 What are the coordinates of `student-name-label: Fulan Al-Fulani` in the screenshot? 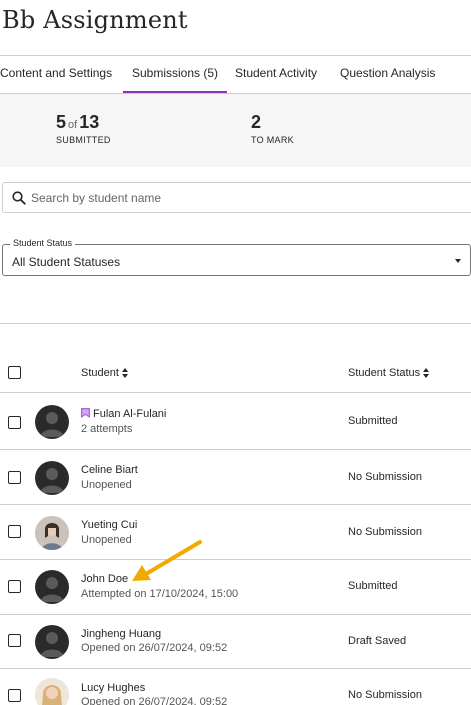 It's located at (130, 414).